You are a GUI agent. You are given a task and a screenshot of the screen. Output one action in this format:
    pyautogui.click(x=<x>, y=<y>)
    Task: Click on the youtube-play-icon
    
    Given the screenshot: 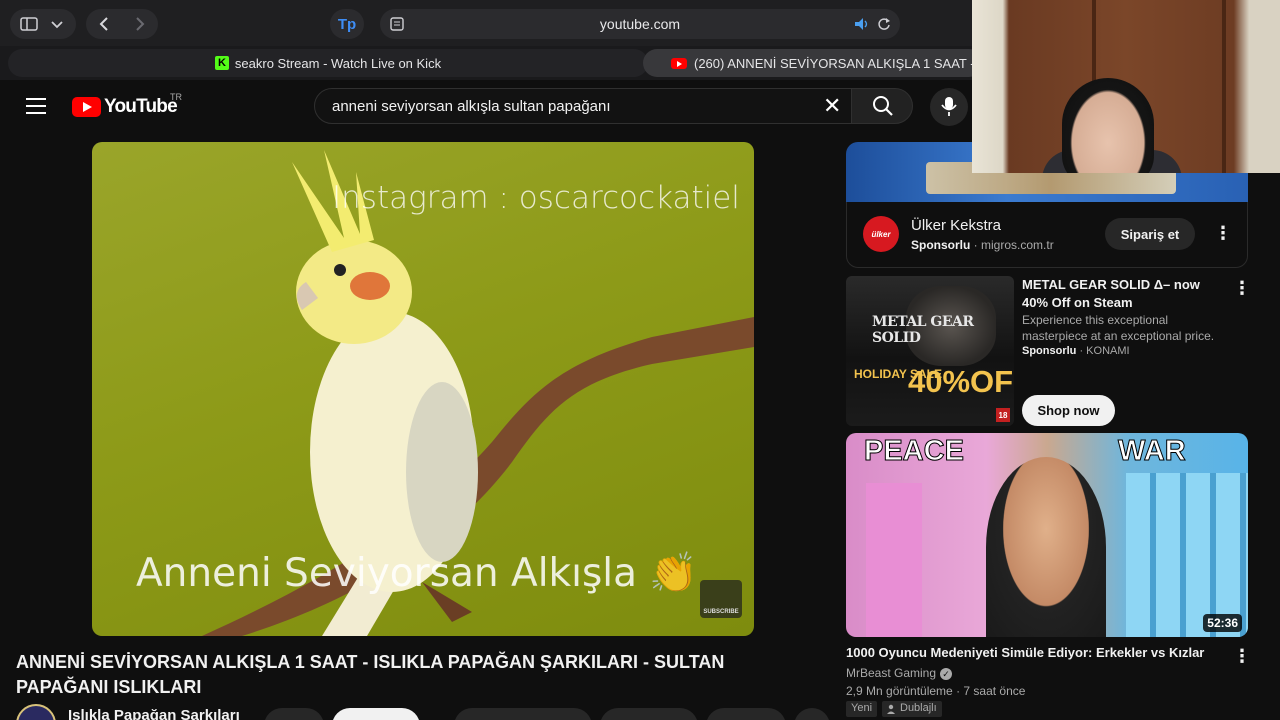 What is the action you would take?
    pyautogui.click(x=86, y=107)
    